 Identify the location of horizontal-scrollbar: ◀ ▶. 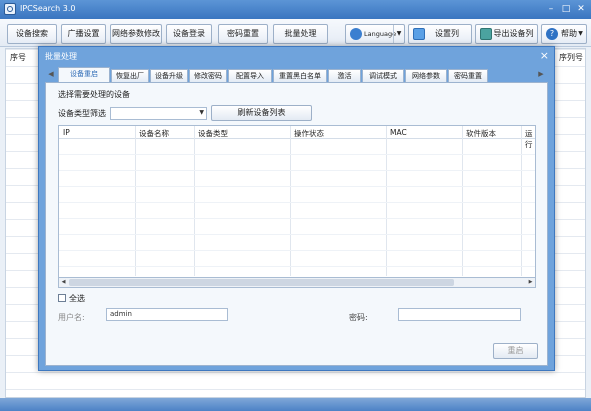
(297, 282).